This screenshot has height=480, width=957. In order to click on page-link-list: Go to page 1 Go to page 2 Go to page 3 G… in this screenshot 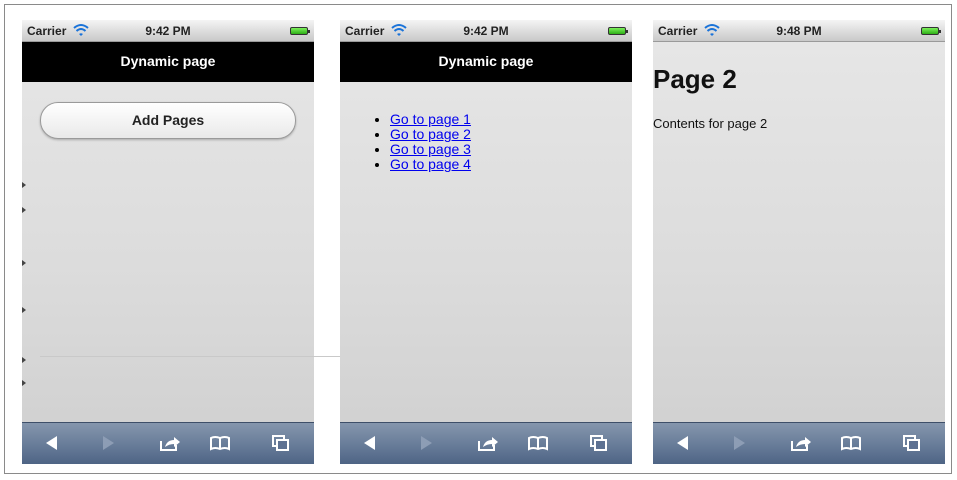, I will do `click(415, 142)`.